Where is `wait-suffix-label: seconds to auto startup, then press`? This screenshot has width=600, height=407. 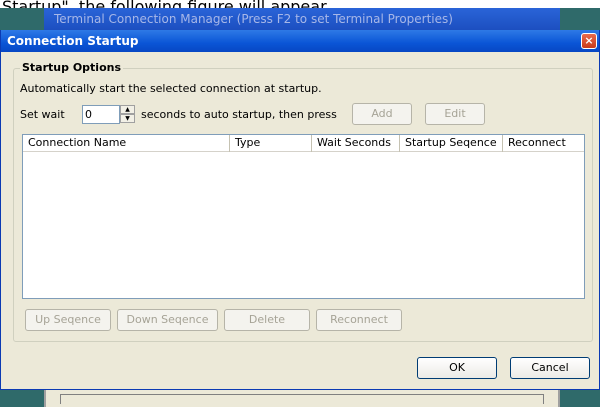
wait-suffix-label: seconds to auto startup, then press is located at coordinates (239, 114).